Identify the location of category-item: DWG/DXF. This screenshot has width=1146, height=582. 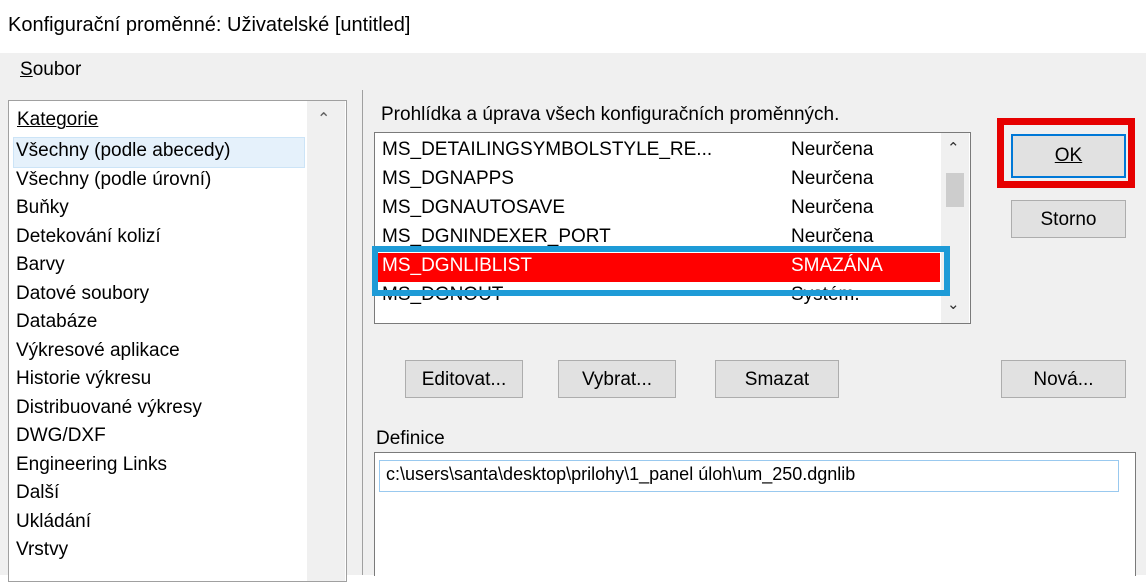
(61, 435).